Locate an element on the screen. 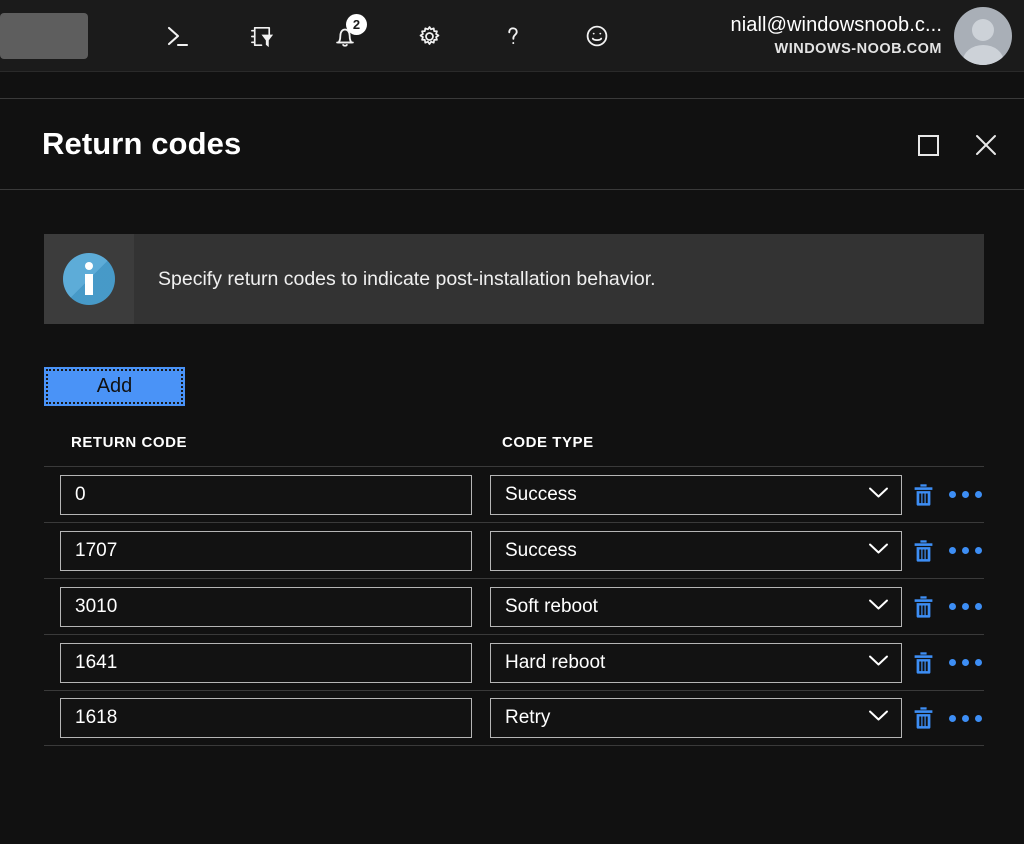 This screenshot has width=1024, height=844. blade-header: Return codes is located at coordinates (512, 144).